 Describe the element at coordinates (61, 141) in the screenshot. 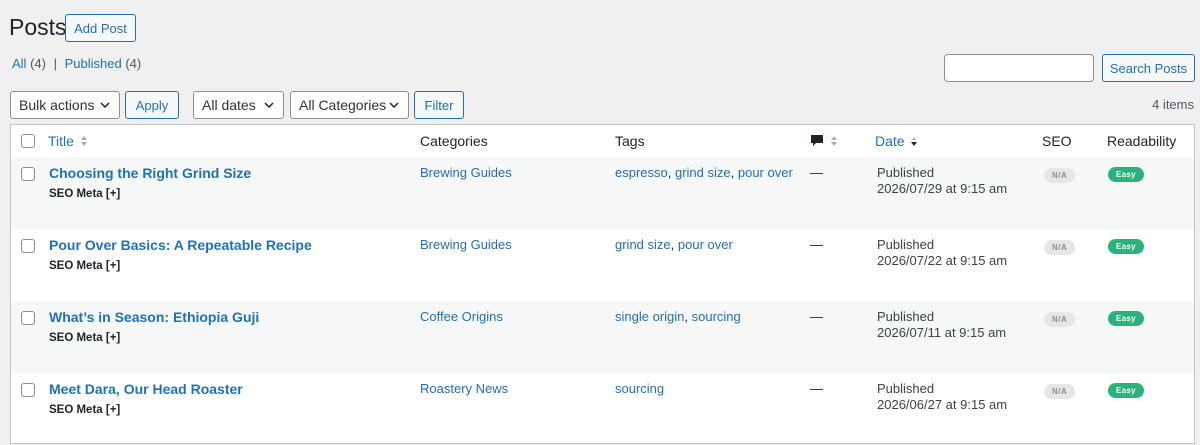

I see `sort-title-link: Title` at that location.